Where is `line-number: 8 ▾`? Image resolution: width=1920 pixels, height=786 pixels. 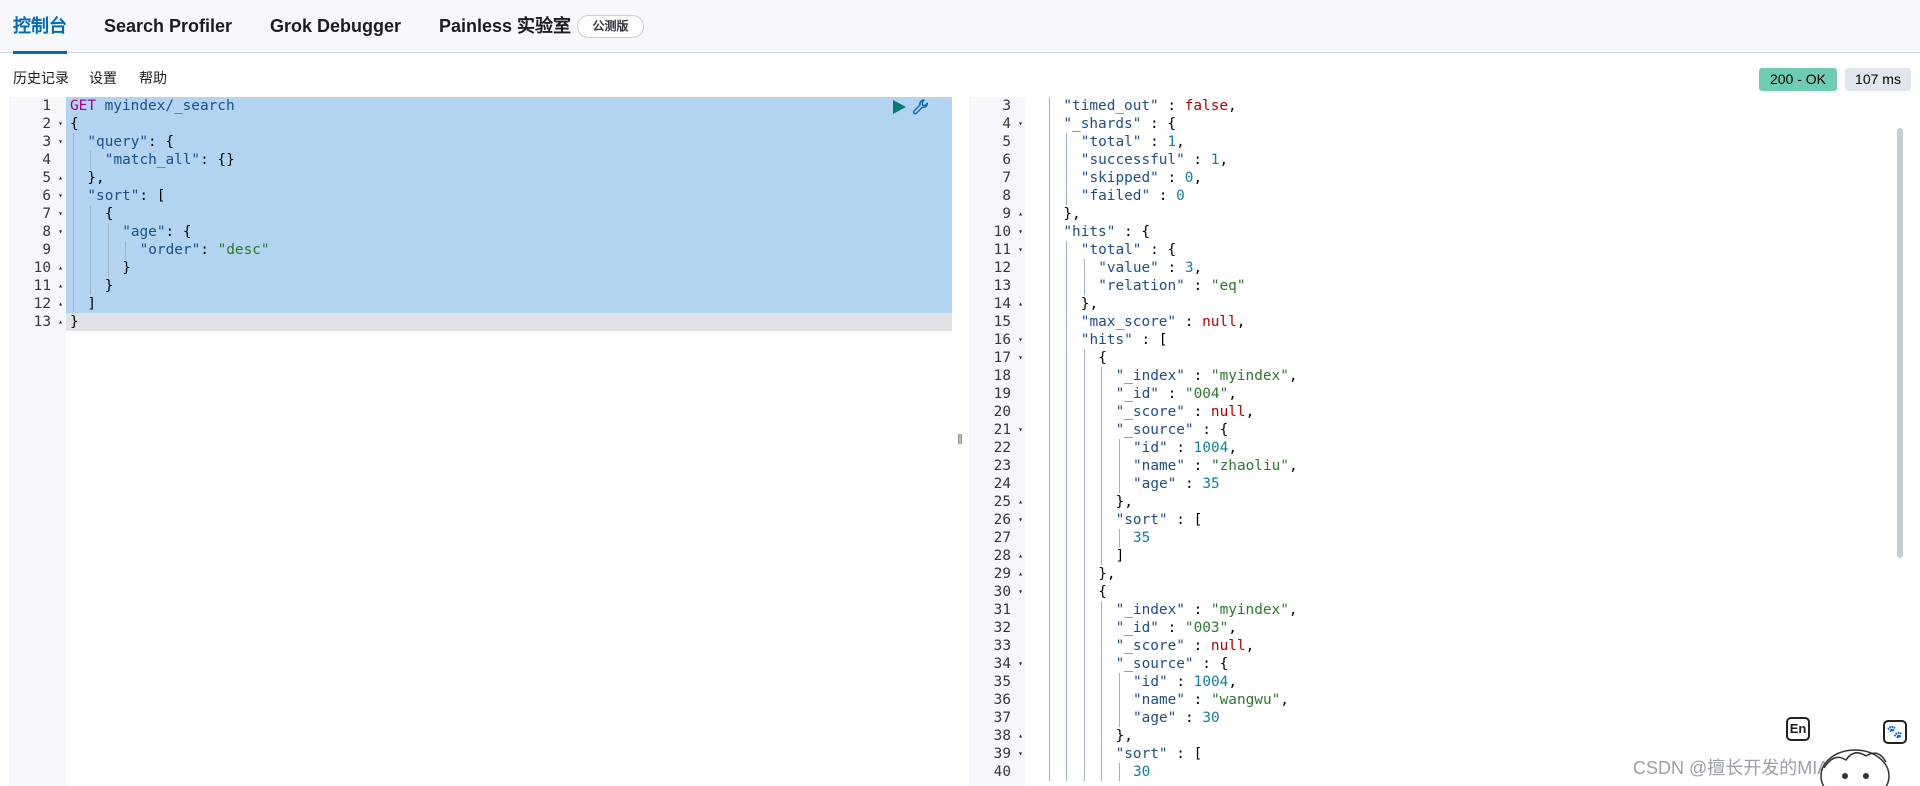 line-number: 8 ▾ is located at coordinates (37, 232).